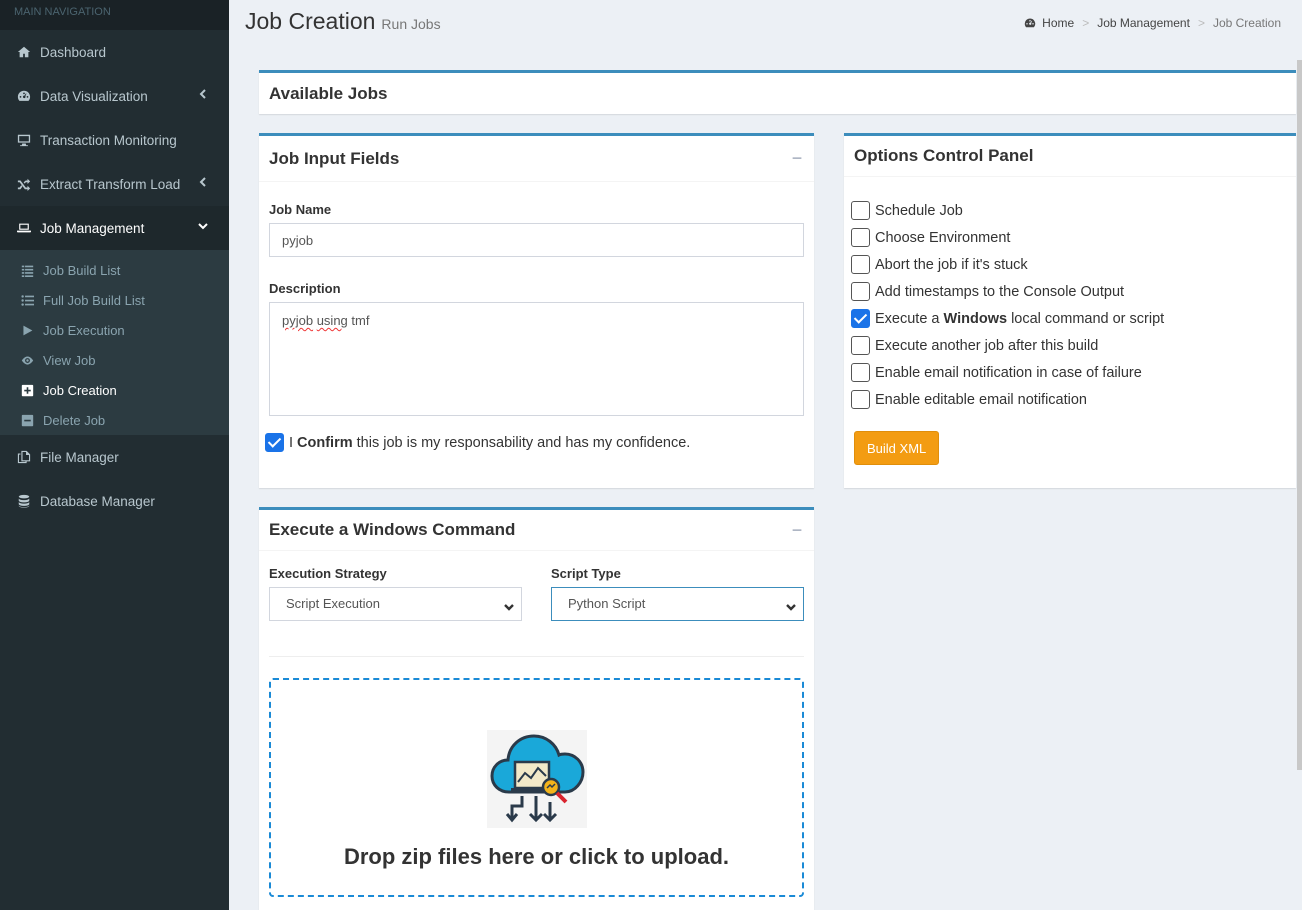  Describe the element at coordinates (27, 360) in the screenshot. I see `eye-icon` at that location.